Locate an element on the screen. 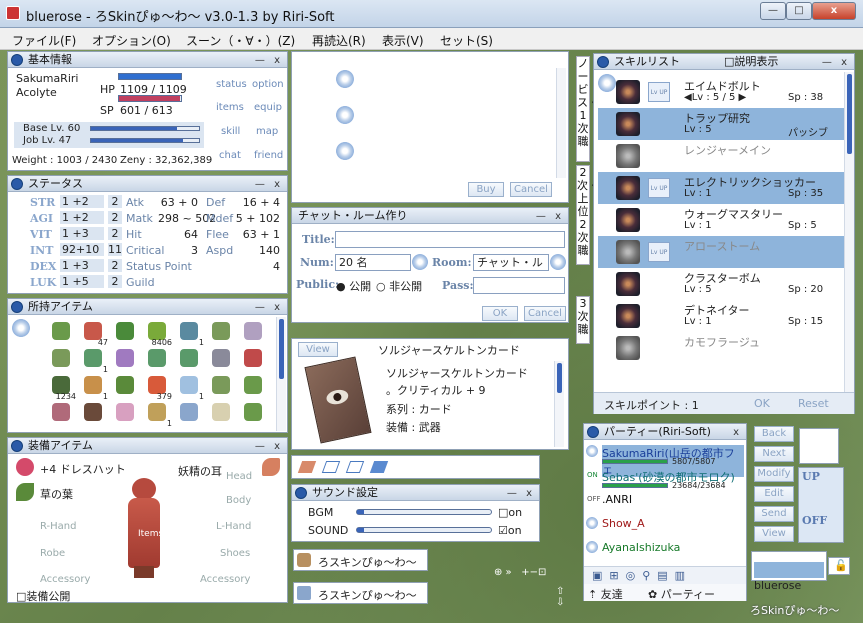  lock-button: 🔓 is located at coordinates (839, 566).